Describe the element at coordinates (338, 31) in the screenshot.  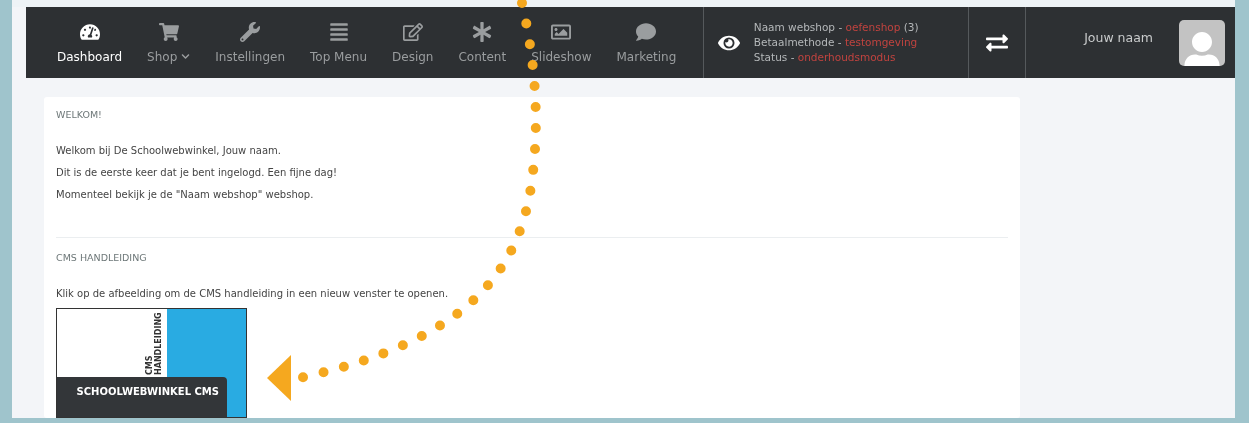
I see `lines-icon` at that location.